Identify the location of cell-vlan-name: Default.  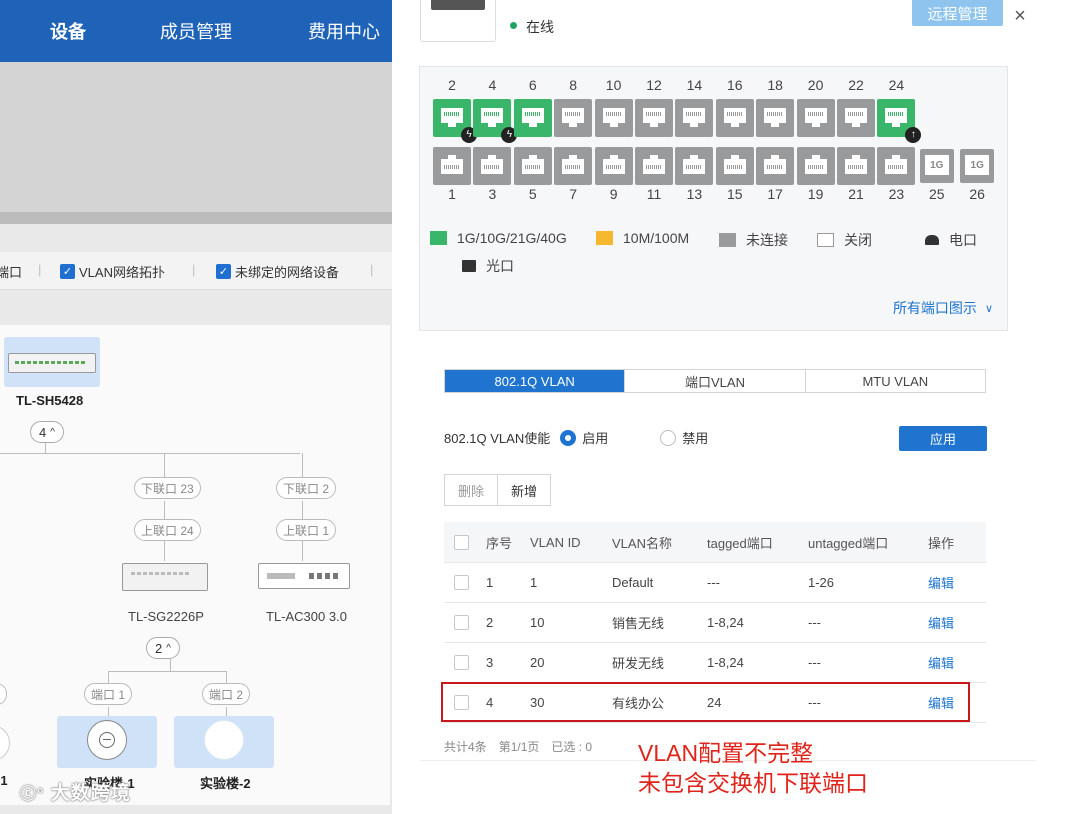
(633, 582).